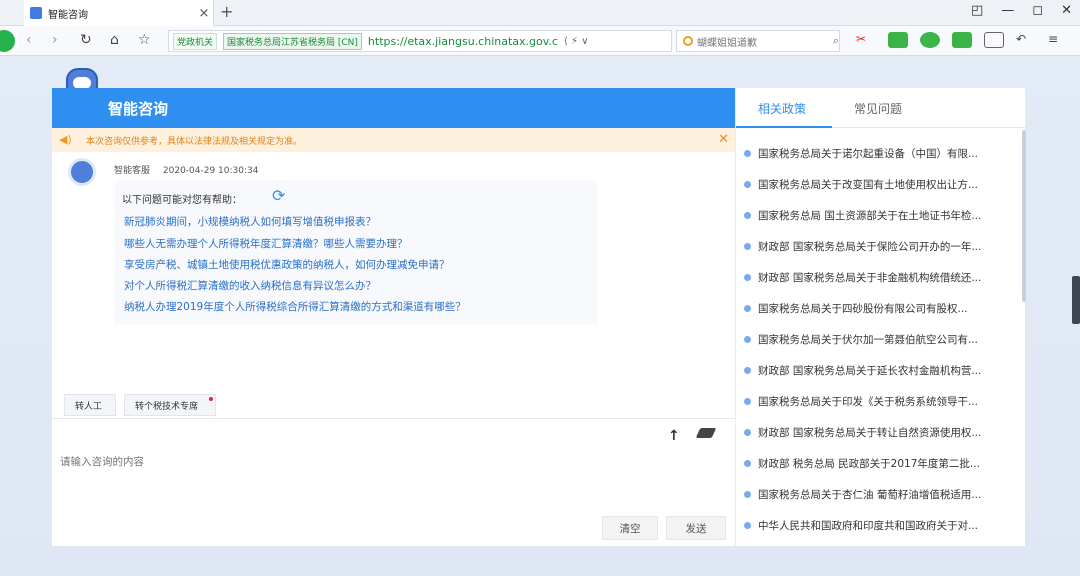 The image size is (1080, 576). I want to click on url-tools: ⟨ ⚡ ∨, so click(576, 41).